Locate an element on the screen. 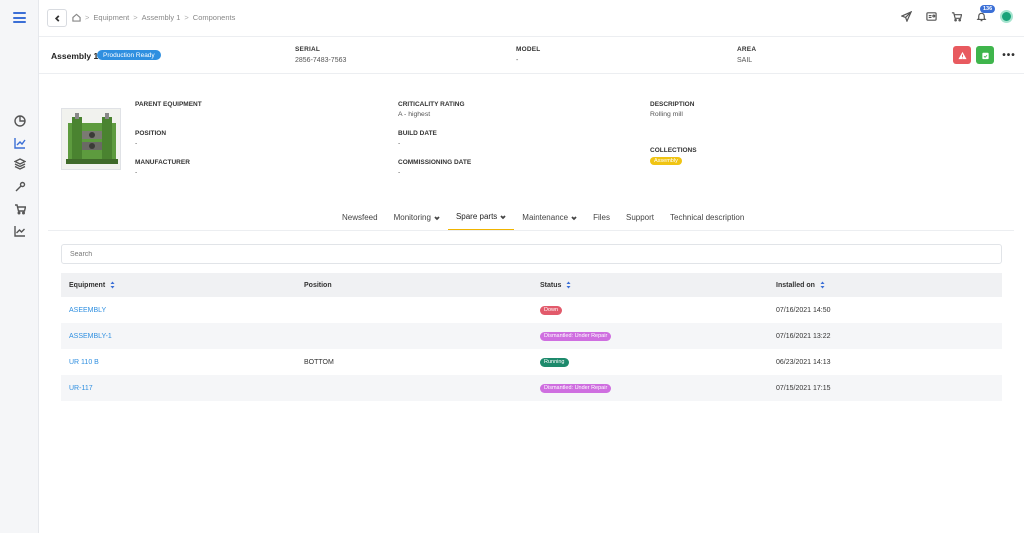  wrench-icon is located at coordinates (19, 186).